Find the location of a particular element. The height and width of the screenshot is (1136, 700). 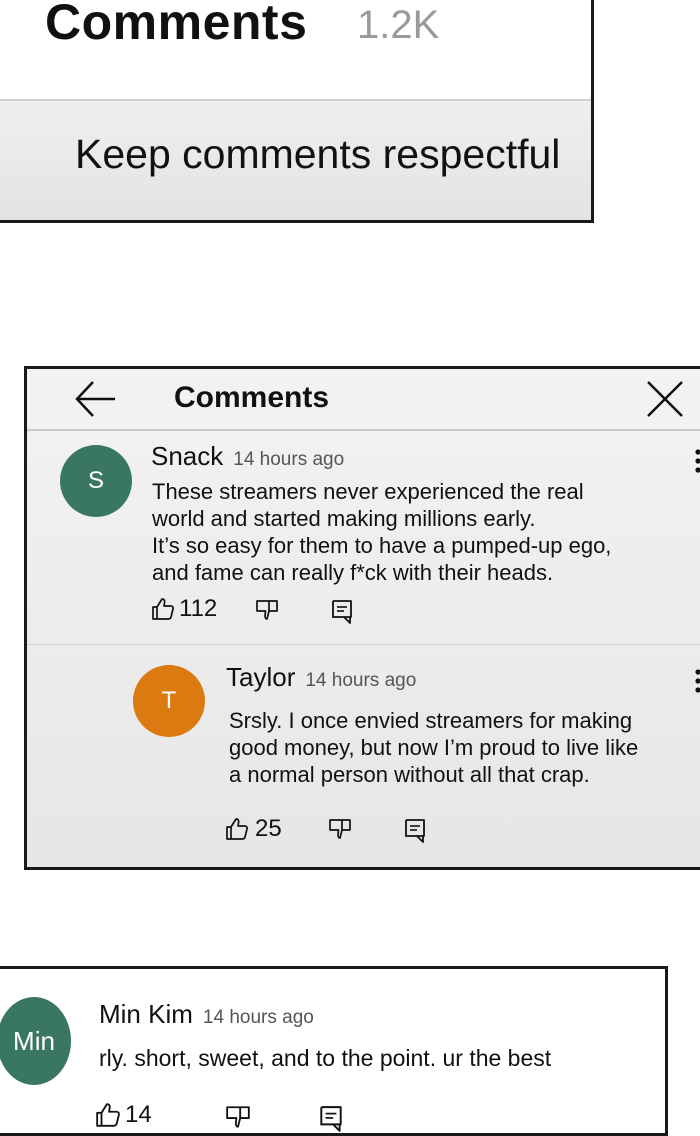

avatar-letter: T is located at coordinates (169, 700).